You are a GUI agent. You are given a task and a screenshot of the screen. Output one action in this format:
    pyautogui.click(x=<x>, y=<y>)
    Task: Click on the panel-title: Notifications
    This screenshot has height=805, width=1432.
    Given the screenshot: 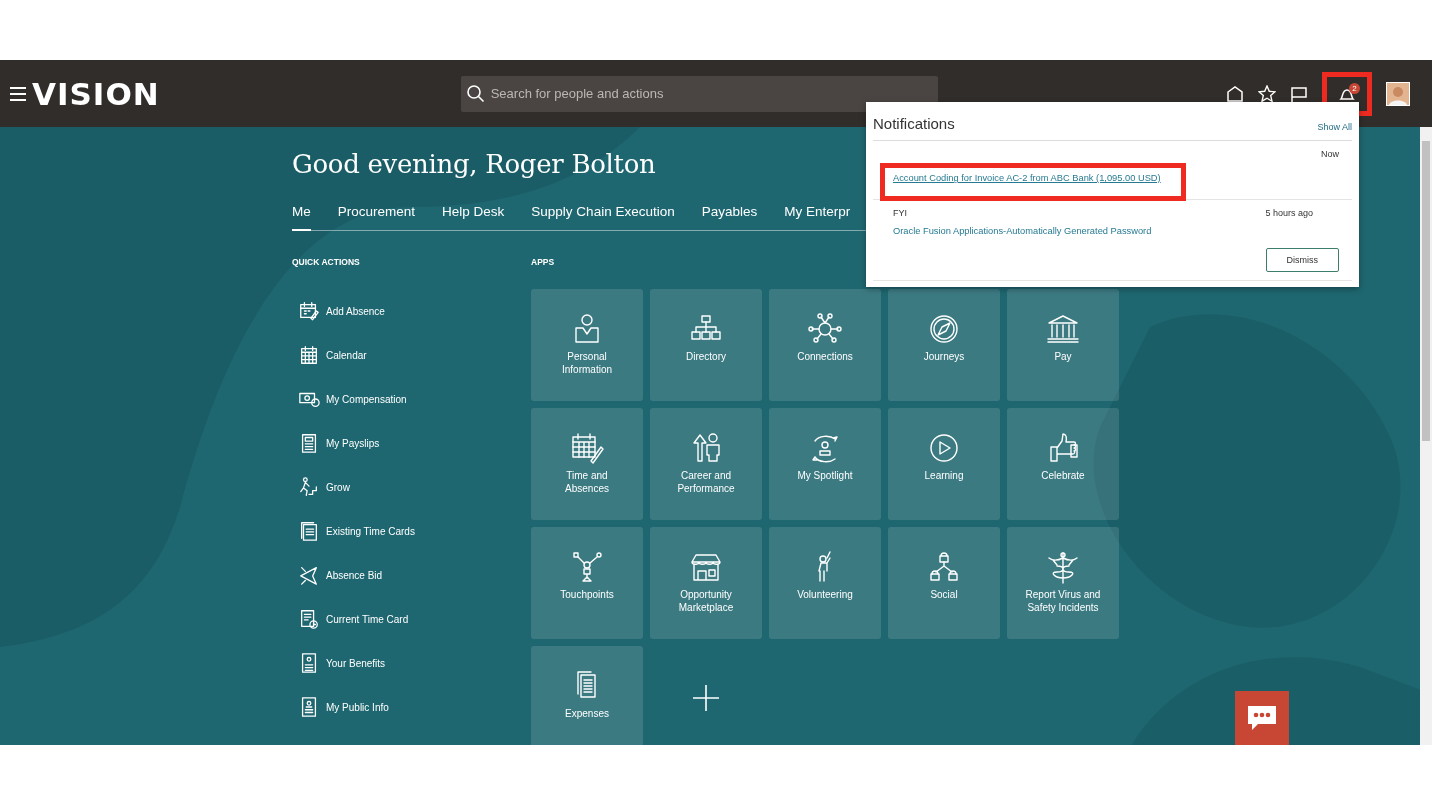 What is the action you would take?
    pyautogui.click(x=914, y=123)
    